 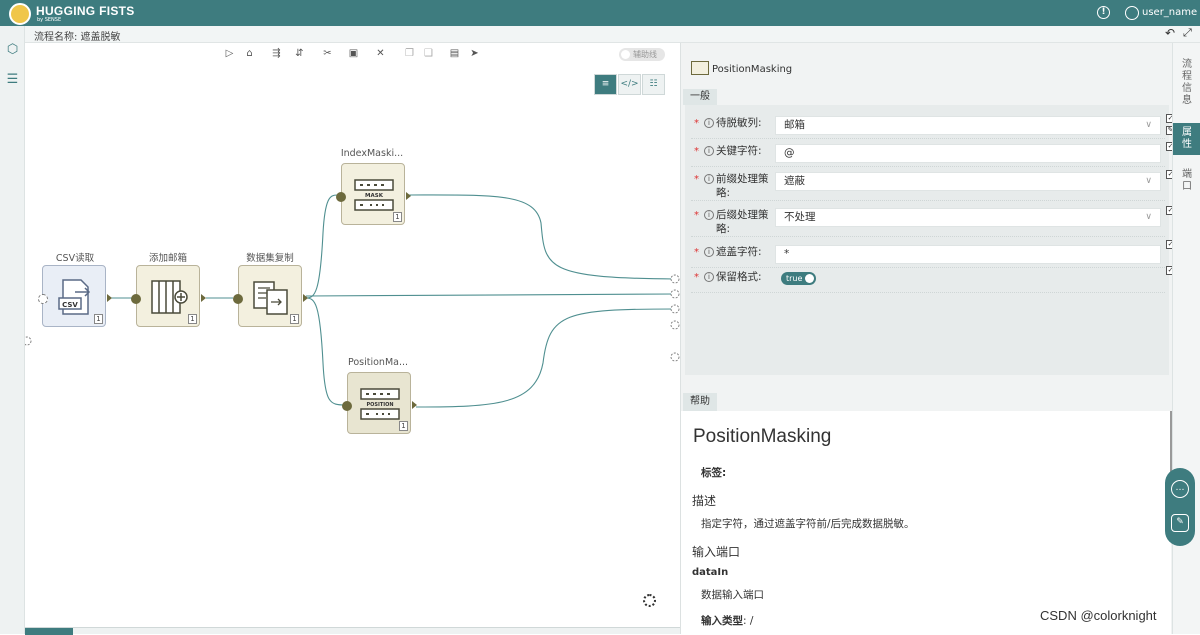 I want to click on node-position-masking: POSITION 1, so click(x=379, y=403).